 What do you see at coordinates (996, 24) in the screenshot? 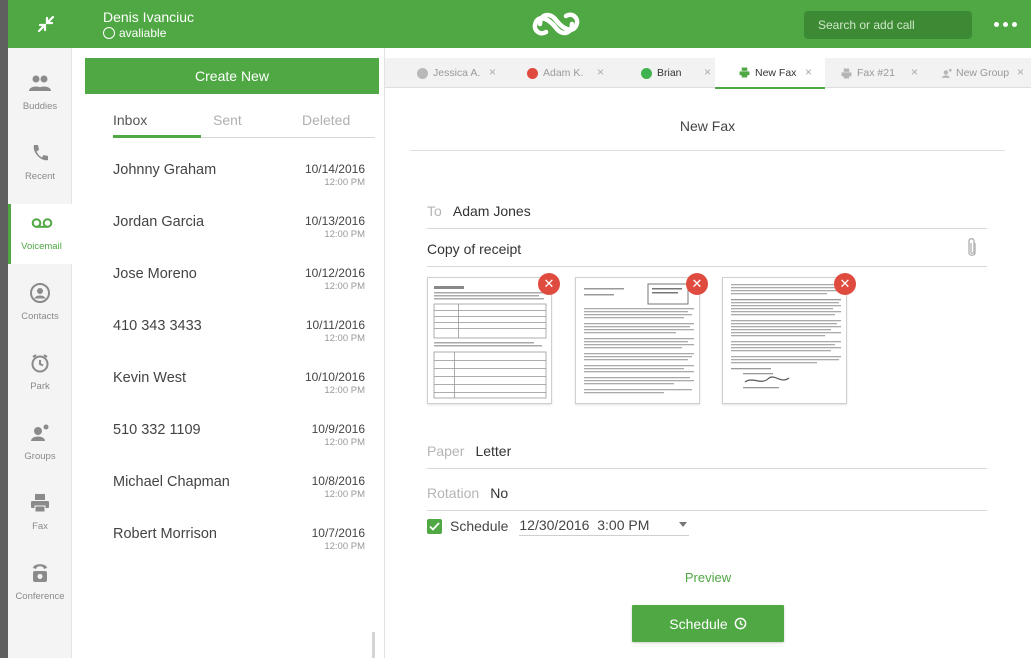
I see `dot-icon` at bounding box center [996, 24].